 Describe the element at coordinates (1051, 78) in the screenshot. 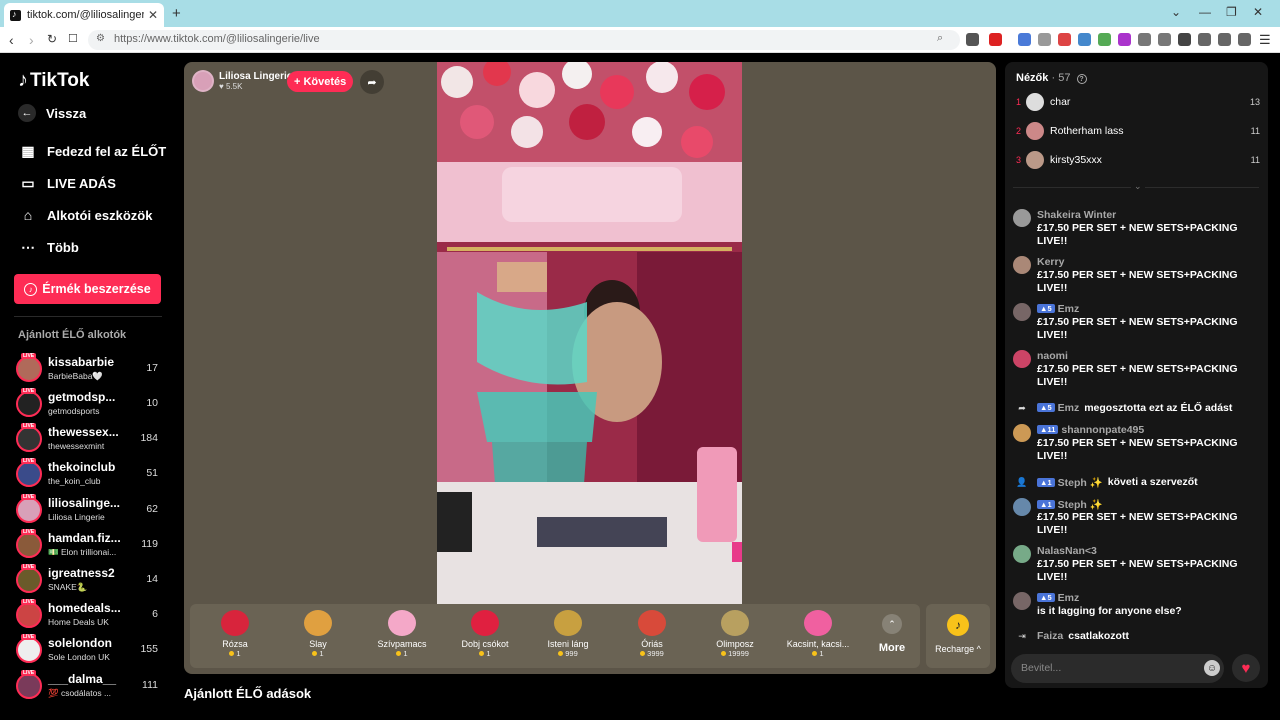

I see `viewers-header: Nézők · 57 ?` at that location.